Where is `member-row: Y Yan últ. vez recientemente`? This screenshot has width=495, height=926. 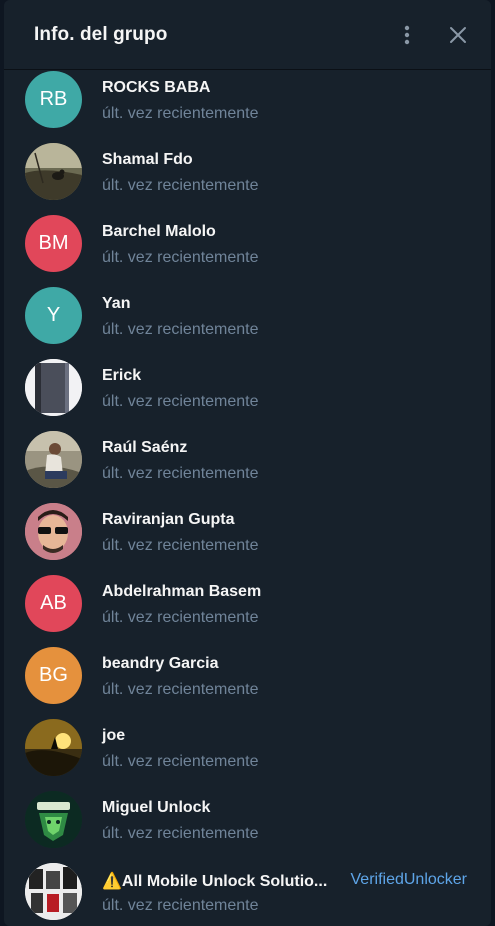
member-row: Y Yan últ. vez recientemente is located at coordinates (247, 322).